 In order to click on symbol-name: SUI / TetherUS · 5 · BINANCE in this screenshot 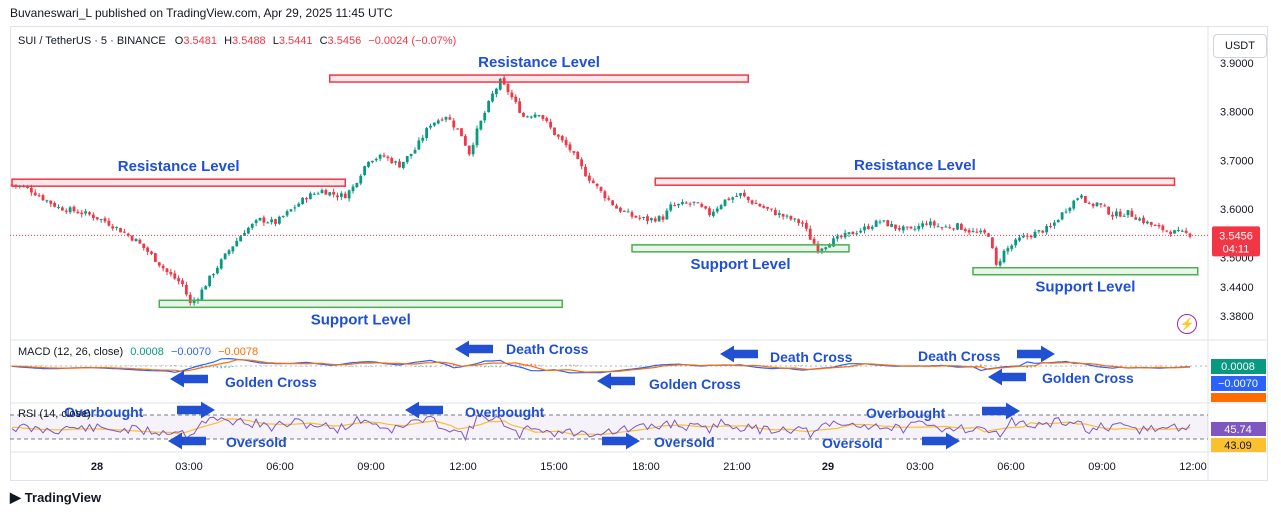, I will do `click(92, 41)`.